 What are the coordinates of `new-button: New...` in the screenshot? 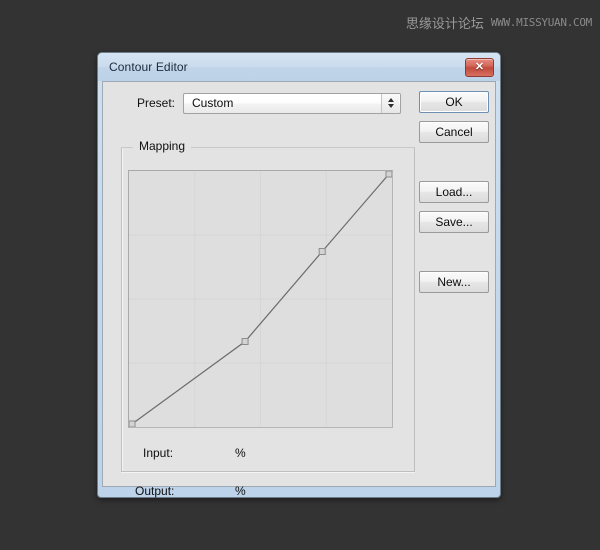 It's located at (454, 282).